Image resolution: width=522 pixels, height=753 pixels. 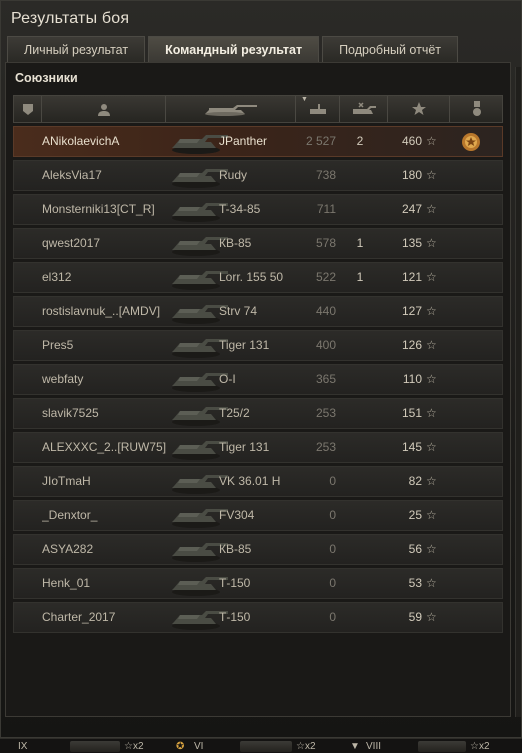 I want to click on xp-value: 180, so click(x=411, y=175).